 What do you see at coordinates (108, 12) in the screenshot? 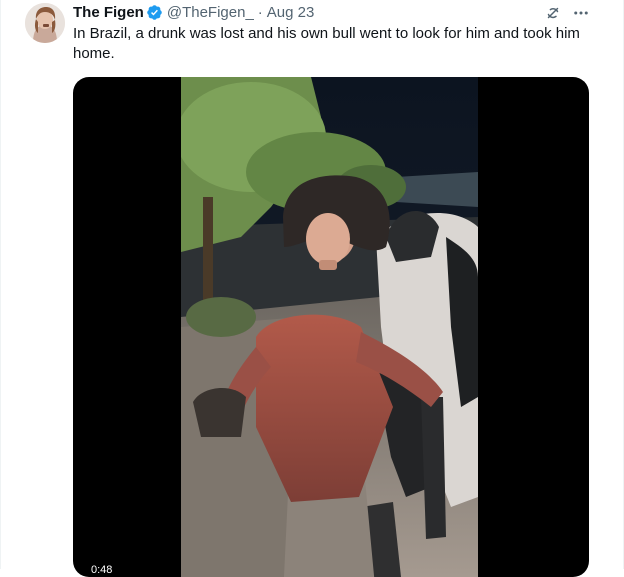
I see `author-name: The Figen` at bounding box center [108, 12].